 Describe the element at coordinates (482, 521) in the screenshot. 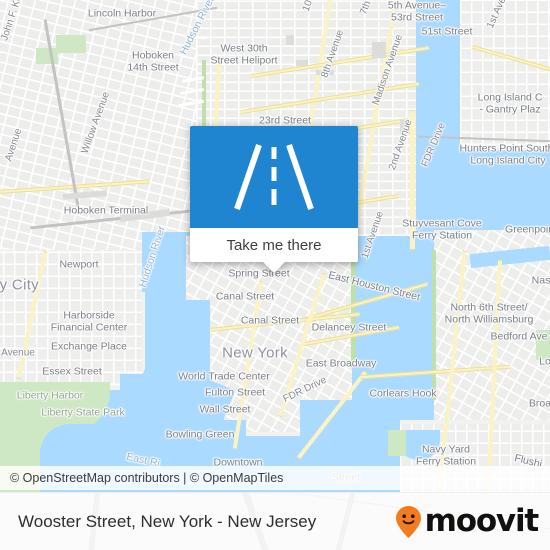

I see `moovit-wordmark: moovit` at that location.